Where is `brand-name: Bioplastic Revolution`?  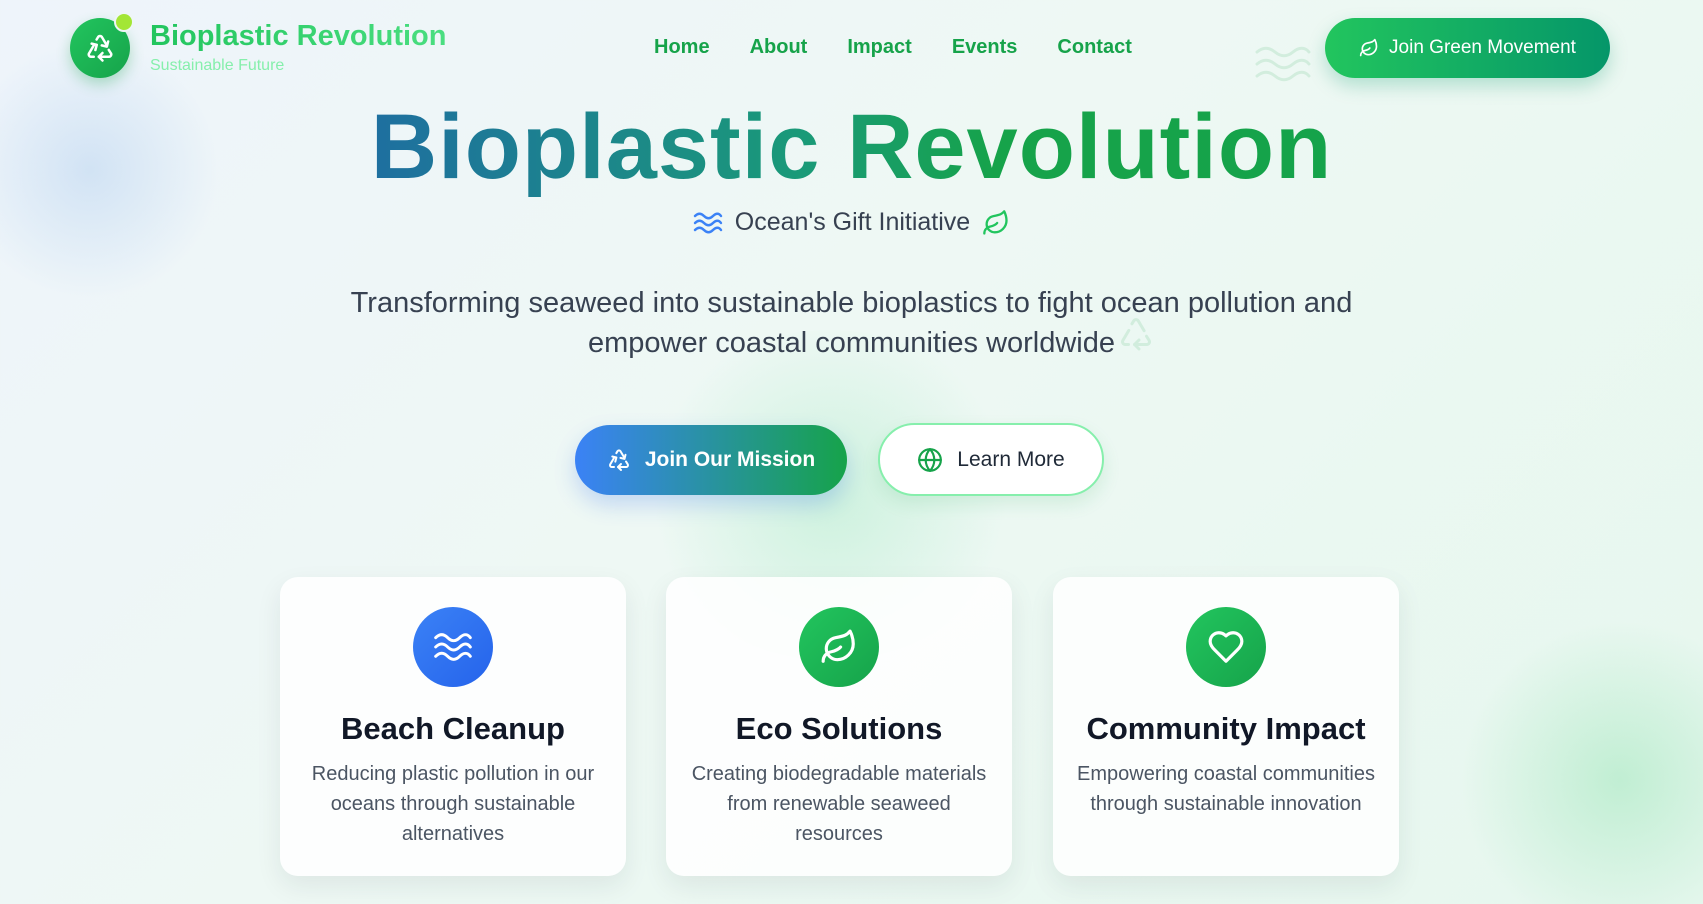 brand-name: Bioplastic Revolution is located at coordinates (298, 36).